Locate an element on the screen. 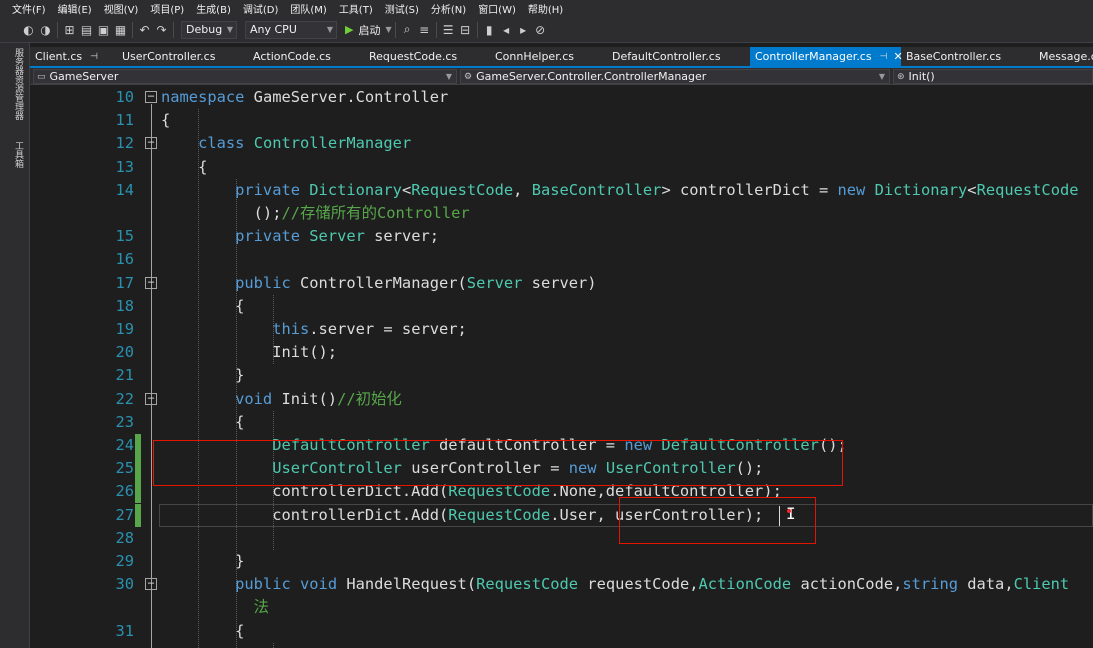  code-line: 23 { is located at coordinates (561, 422).